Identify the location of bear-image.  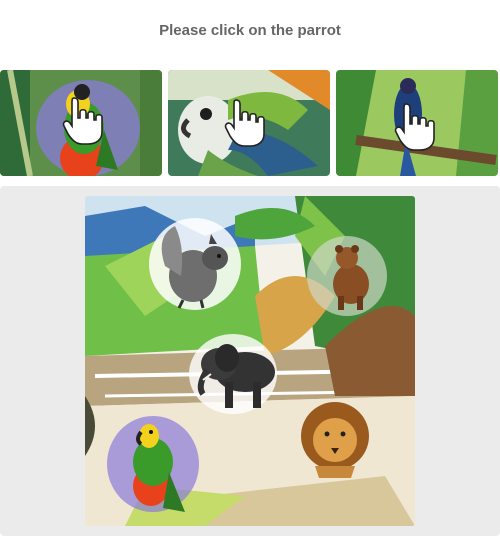
(347, 276).